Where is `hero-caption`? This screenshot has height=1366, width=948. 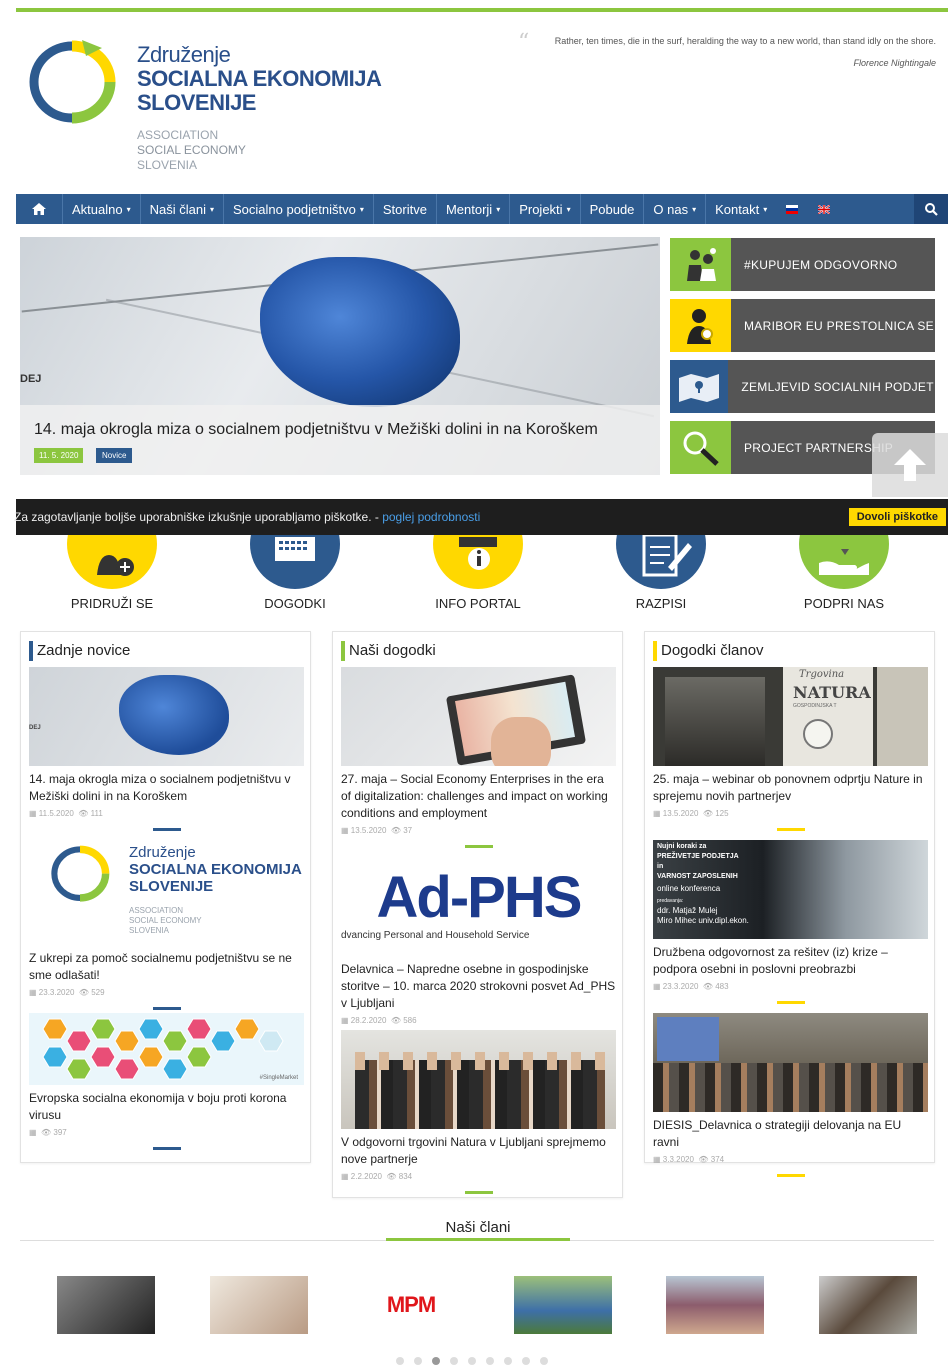
hero-caption is located at coordinates (340, 440).